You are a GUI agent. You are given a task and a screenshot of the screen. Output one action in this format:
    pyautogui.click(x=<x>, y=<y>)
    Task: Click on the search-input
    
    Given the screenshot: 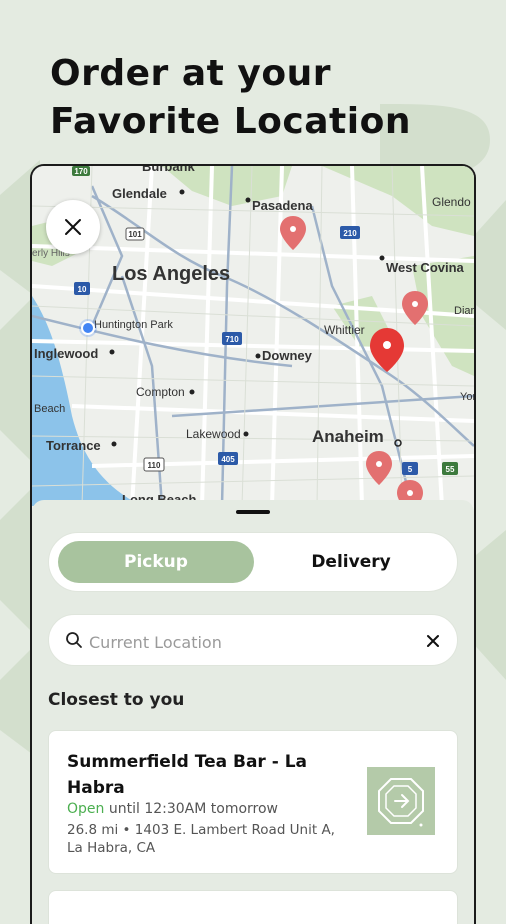 What is the action you would take?
    pyautogui.click(x=249, y=642)
    